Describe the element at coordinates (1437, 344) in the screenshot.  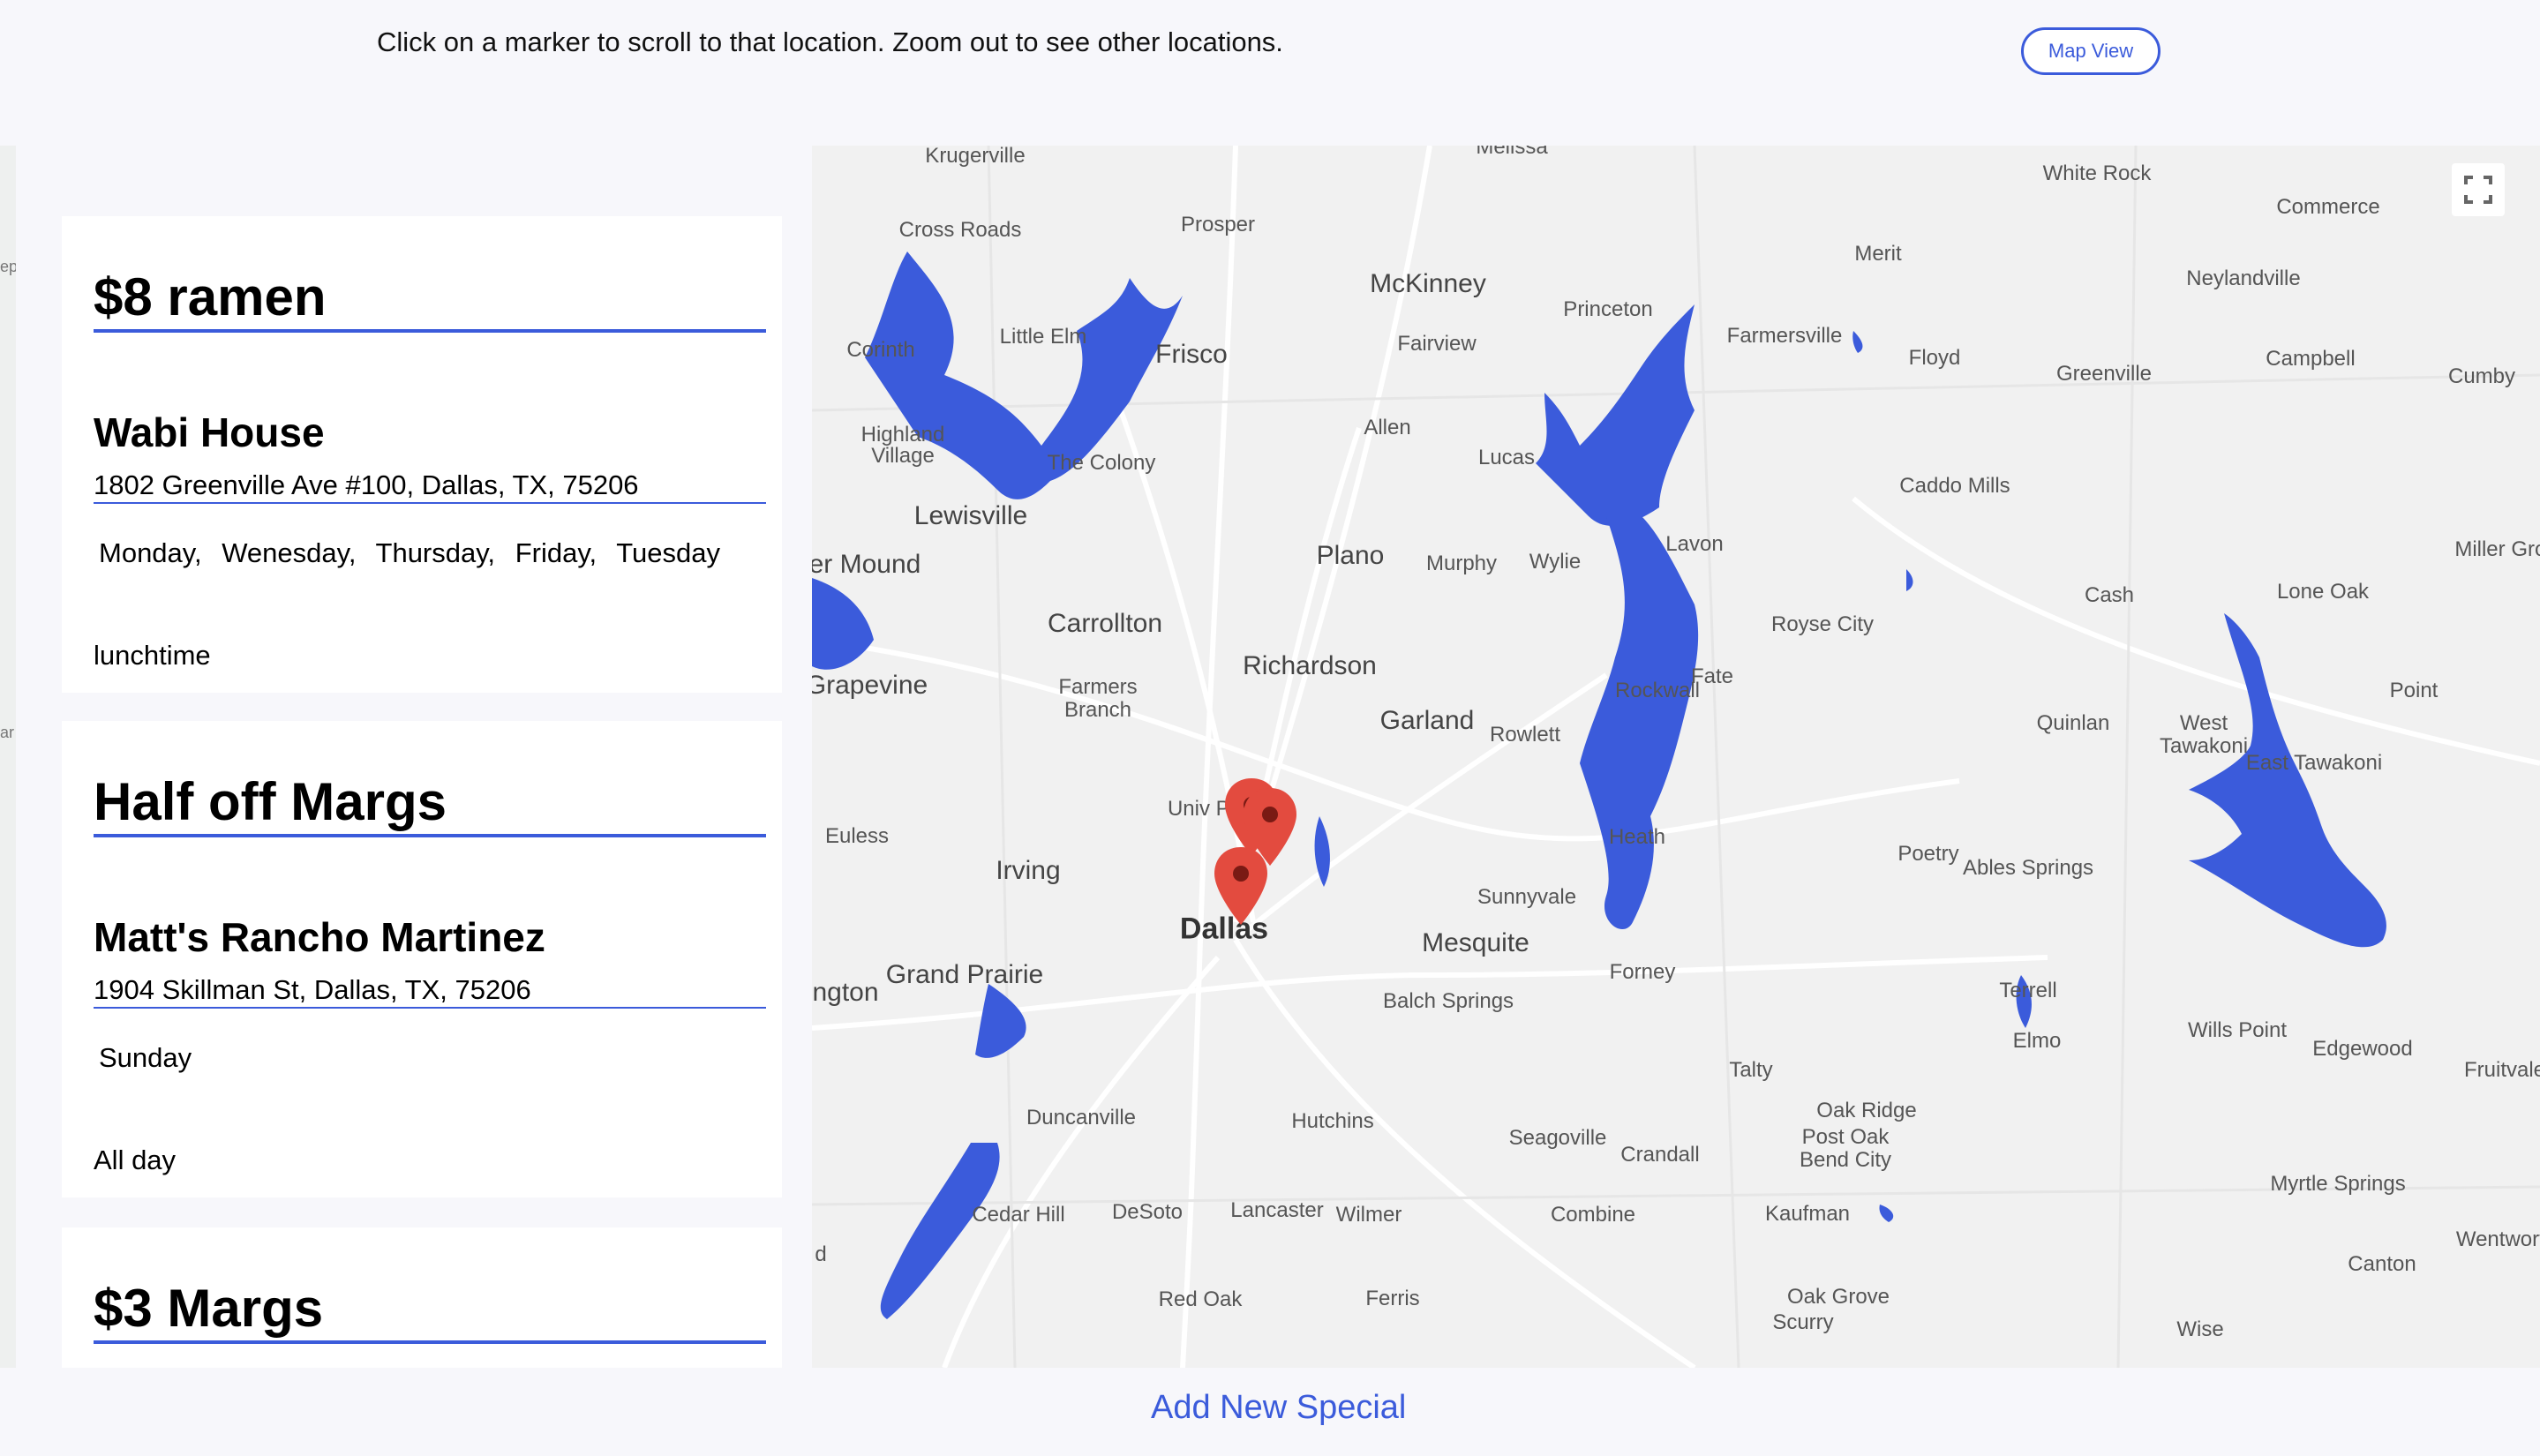
I see `map-label: Fairview` at that location.